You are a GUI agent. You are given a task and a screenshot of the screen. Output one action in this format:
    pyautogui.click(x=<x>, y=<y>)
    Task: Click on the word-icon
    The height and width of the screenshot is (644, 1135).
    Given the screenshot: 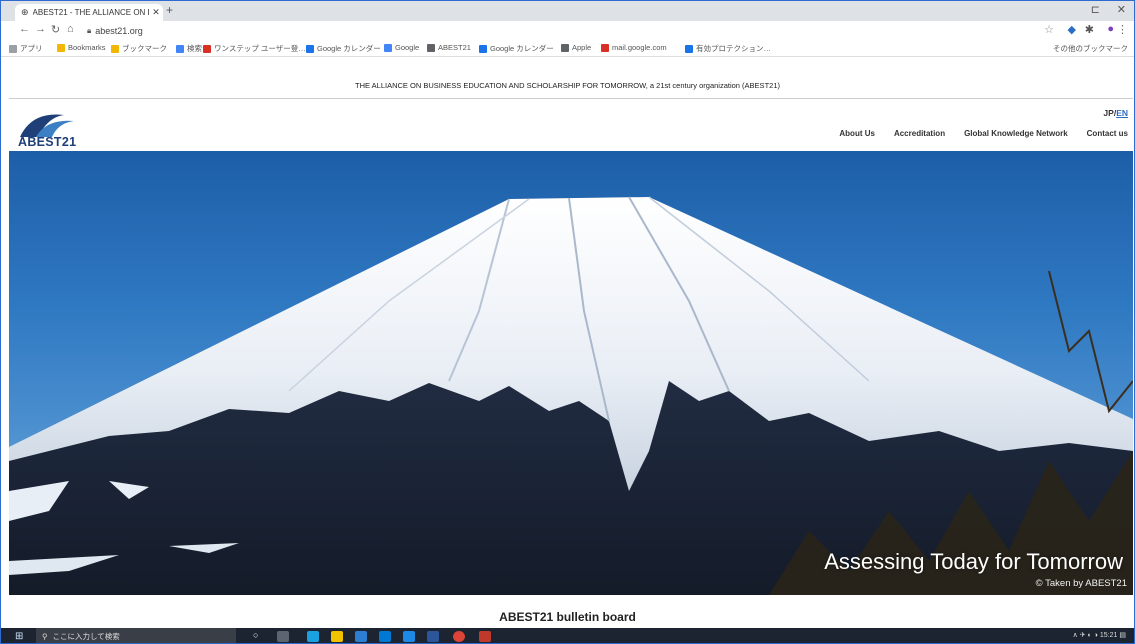 What is the action you would take?
    pyautogui.click(x=433, y=636)
    